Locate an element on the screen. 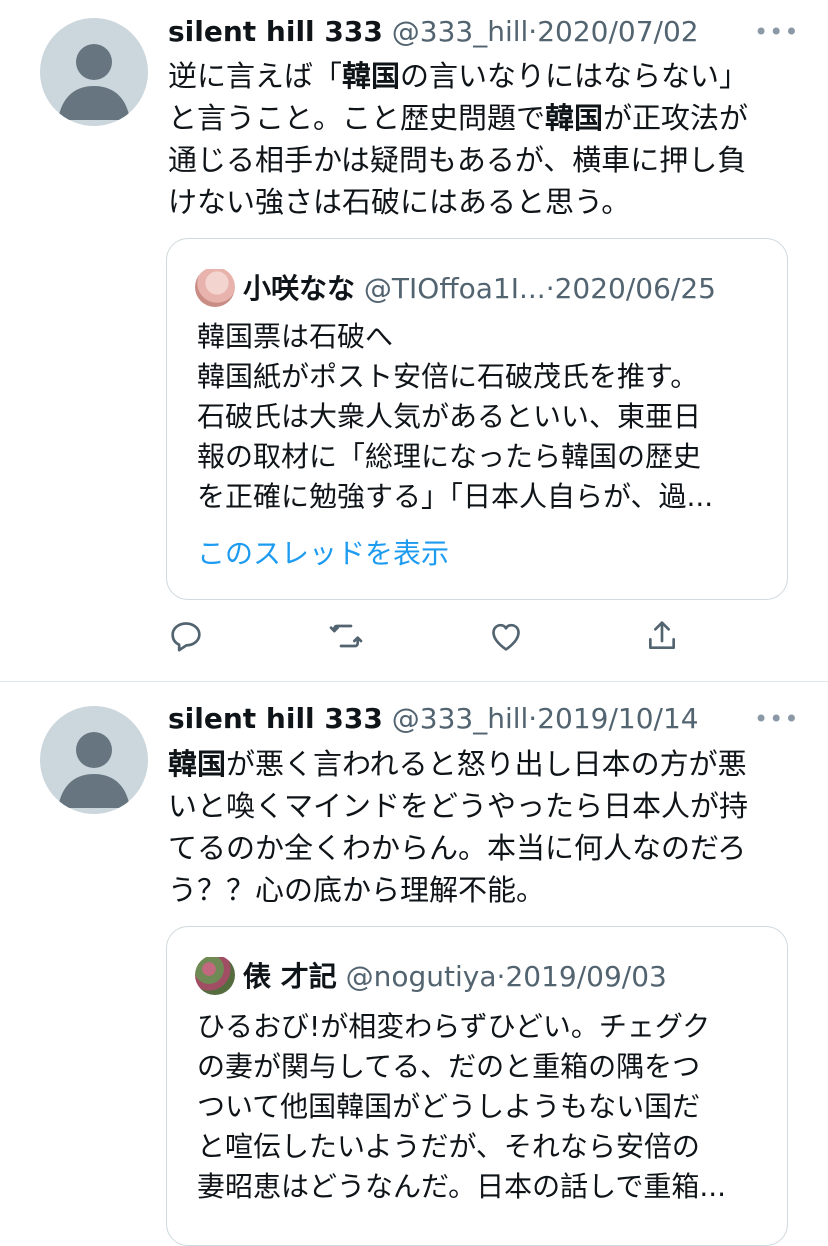 This screenshot has height=1246, width=828. quote-text-line: 韓国紙がポスト安倍に石破茂氏を推す。 is located at coordinates (448, 376).